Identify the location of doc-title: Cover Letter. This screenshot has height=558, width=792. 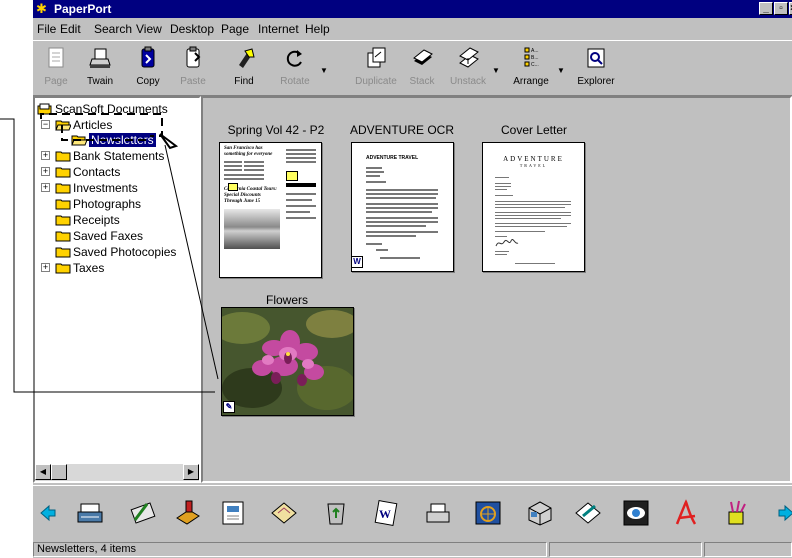
(534, 130).